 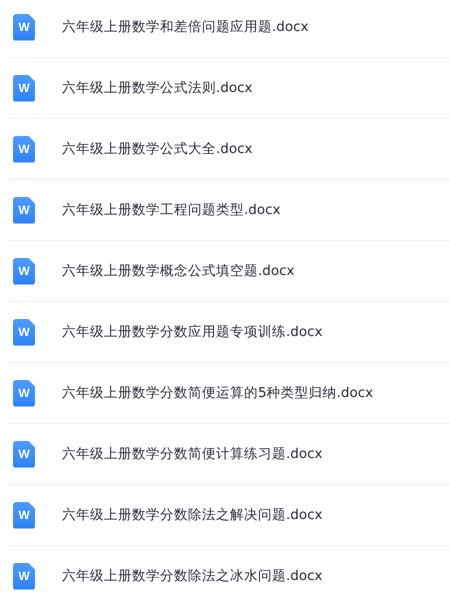 What do you see at coordinates (185, 27) in the screenshot?
I see `file-name: 六年级上册数学和差倍问题应用题.docx` at bounding box center [185, 27].